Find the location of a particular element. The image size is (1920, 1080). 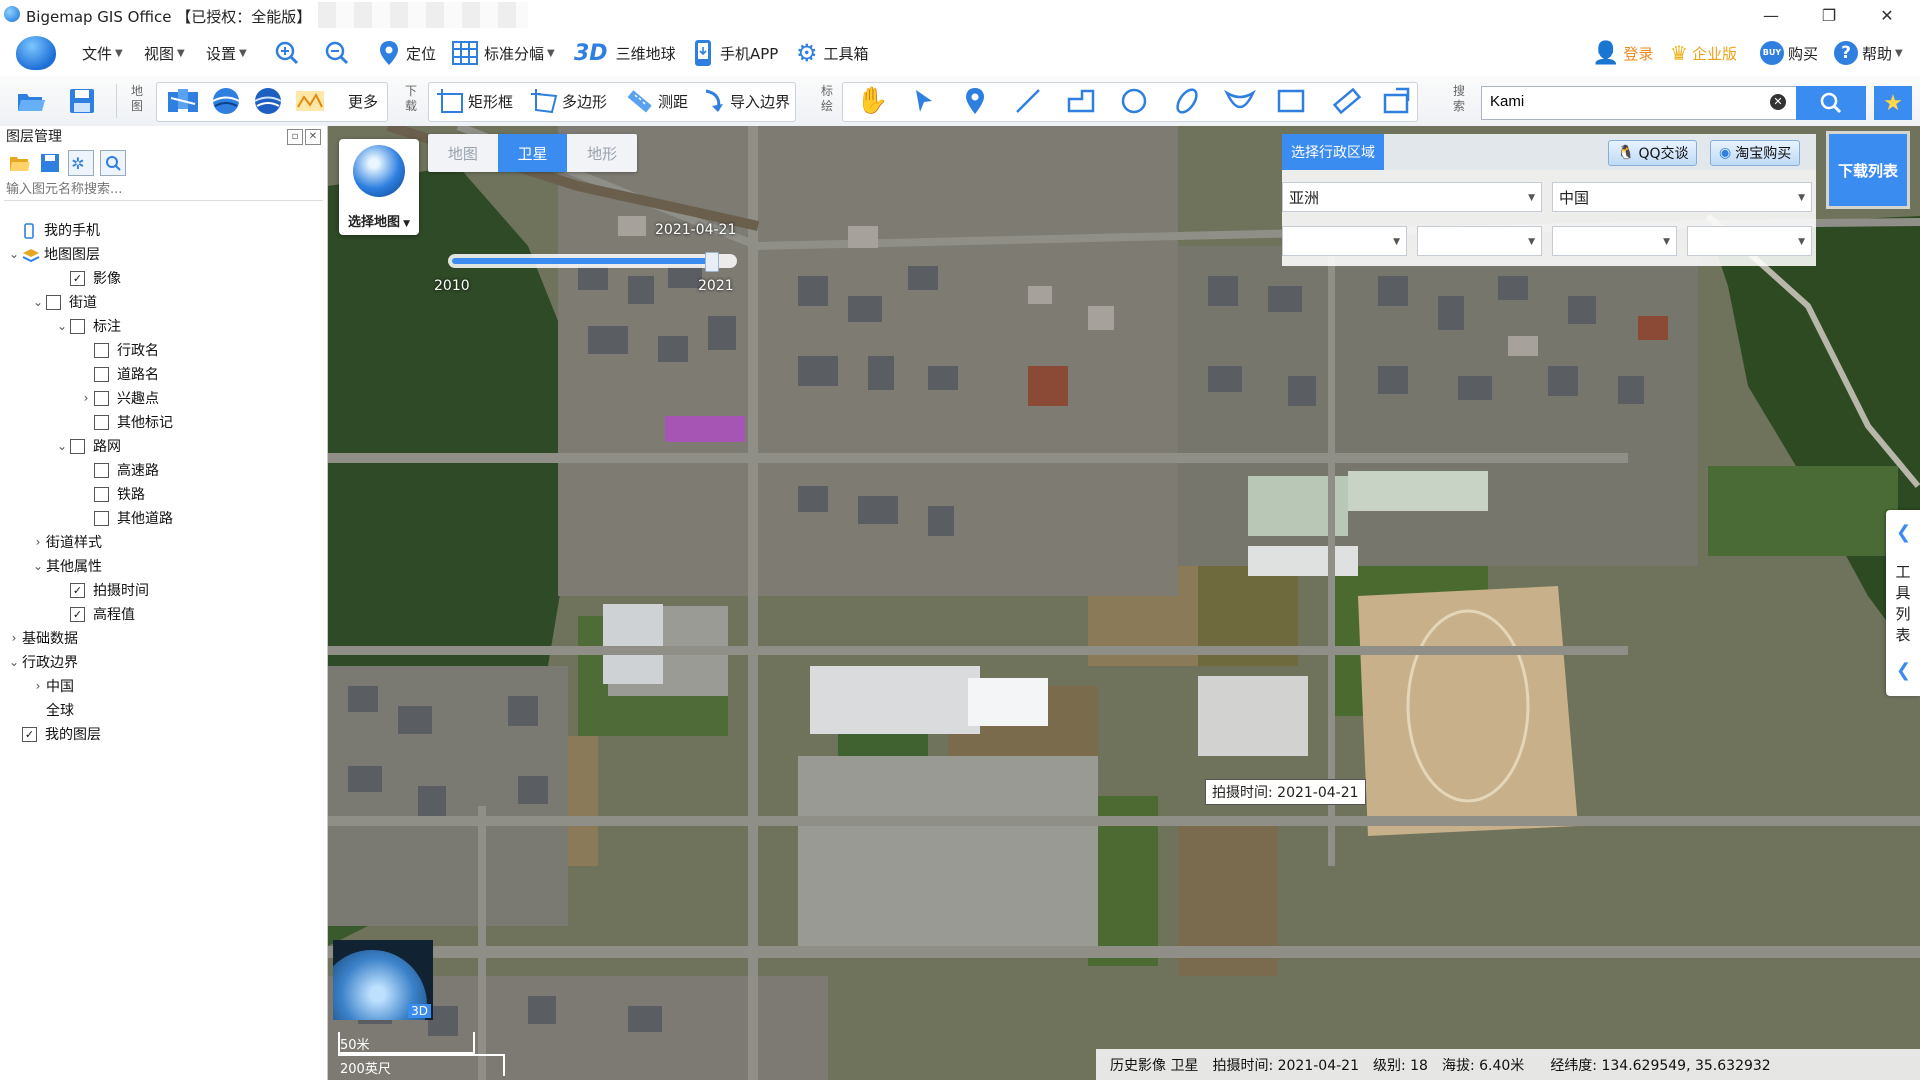

zoom-in-button is located at coordinates (287, 53).